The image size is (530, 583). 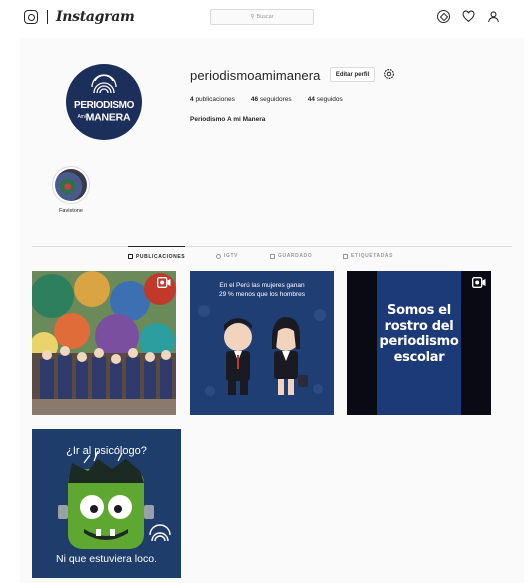 I want to click on story-highlight: Favistone, so click(x=71, y=190).